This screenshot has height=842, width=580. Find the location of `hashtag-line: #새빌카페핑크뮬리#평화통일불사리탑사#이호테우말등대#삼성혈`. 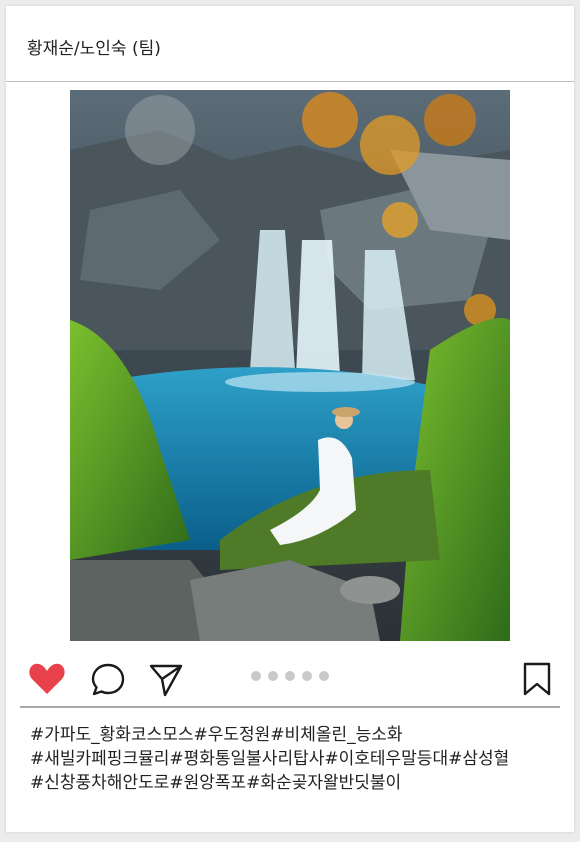

hashtag-line: #새빌카페핑크뮬리#평화통일불사리탑사#이호테우말등대#삼성혈 is located at coordinates (300, 759).